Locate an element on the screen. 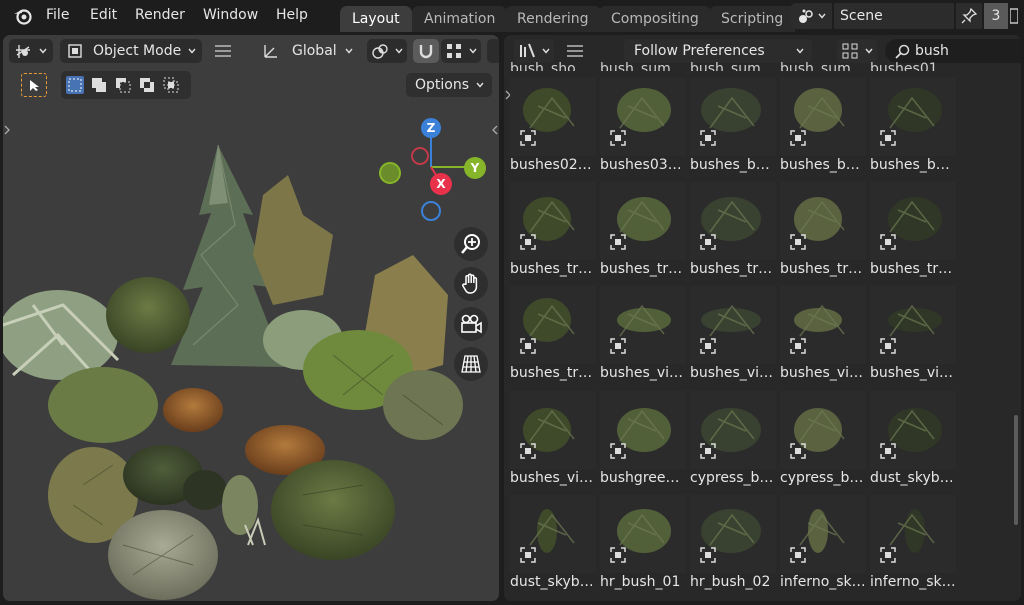 The height and width of the screenshot is (605, 1024). select-subtract-icon is located at coordinates (123, 85).